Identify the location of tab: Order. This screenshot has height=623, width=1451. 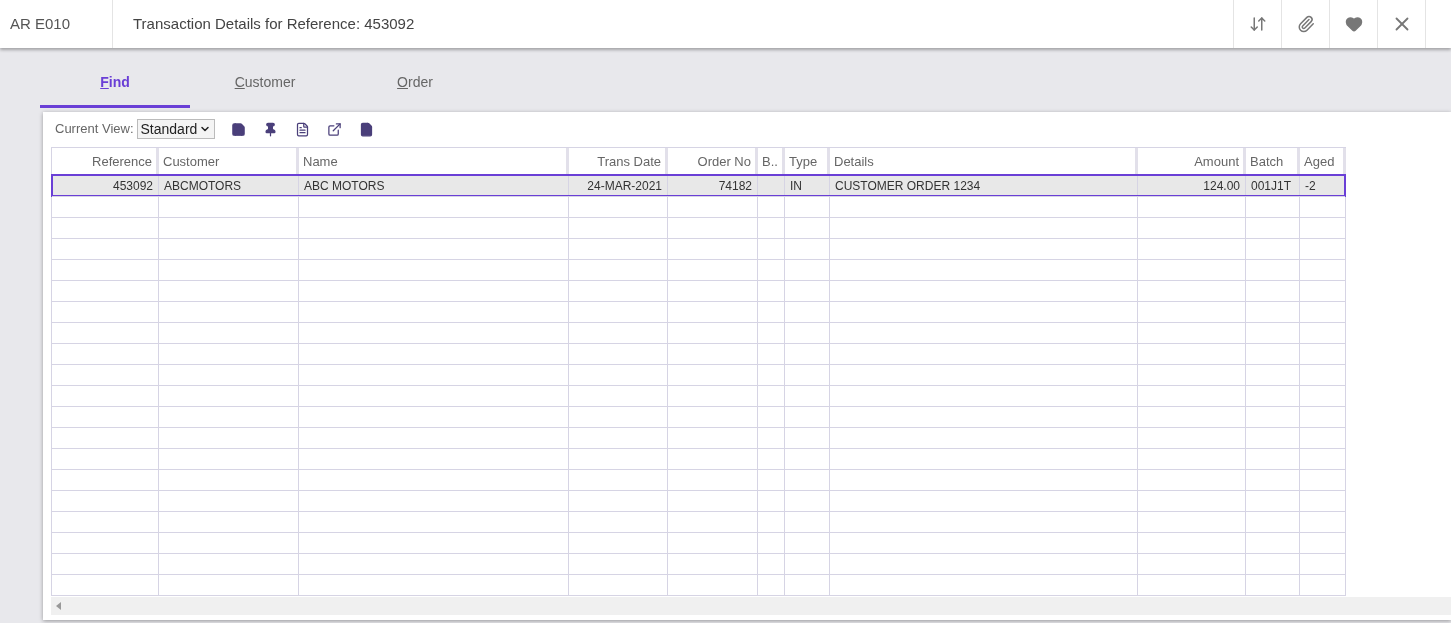
(415, 84).